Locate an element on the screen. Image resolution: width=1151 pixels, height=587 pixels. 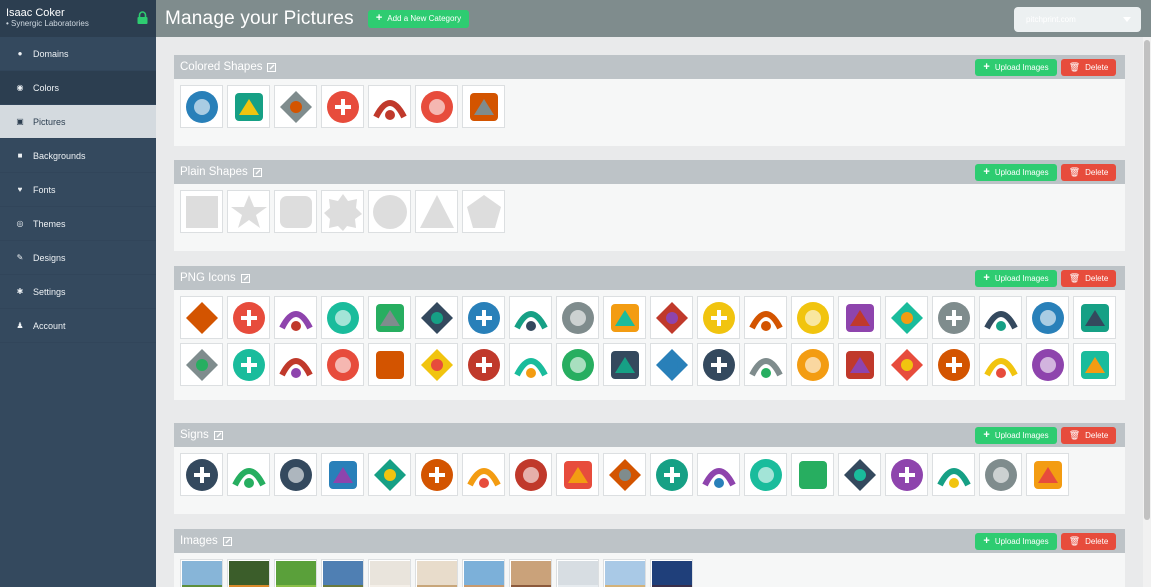
lock-icon is located at coordinates (142, 17).